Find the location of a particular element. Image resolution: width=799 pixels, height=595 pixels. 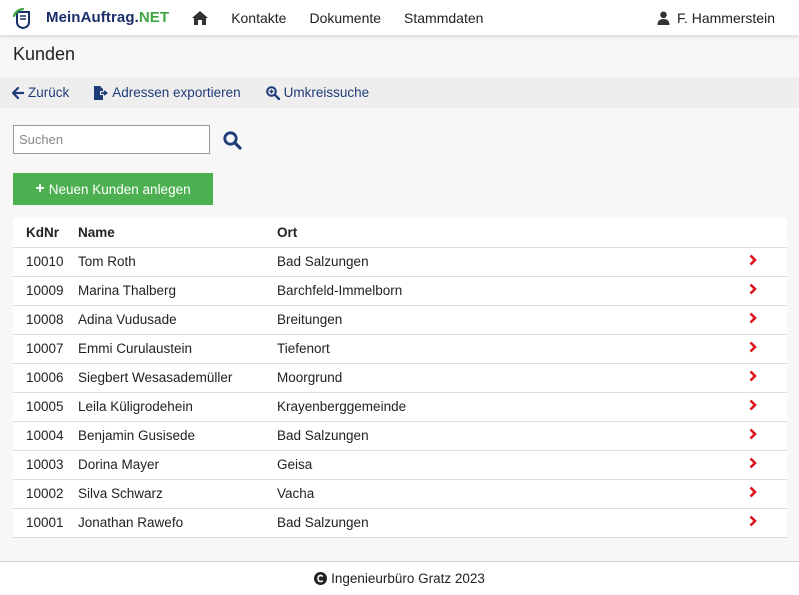

cell-name: Tom Roth is located at coordinates (177, 262).